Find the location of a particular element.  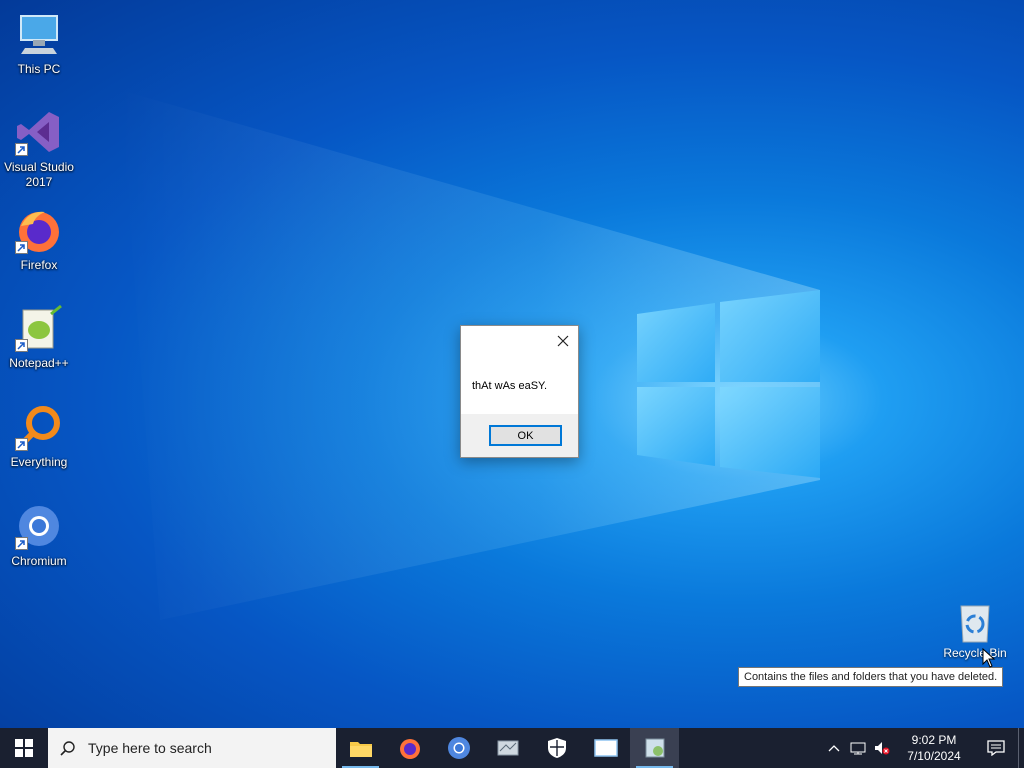

desktop-icon-visual-studio: Visual Studio 2017 is located at coordinates (39, 149).